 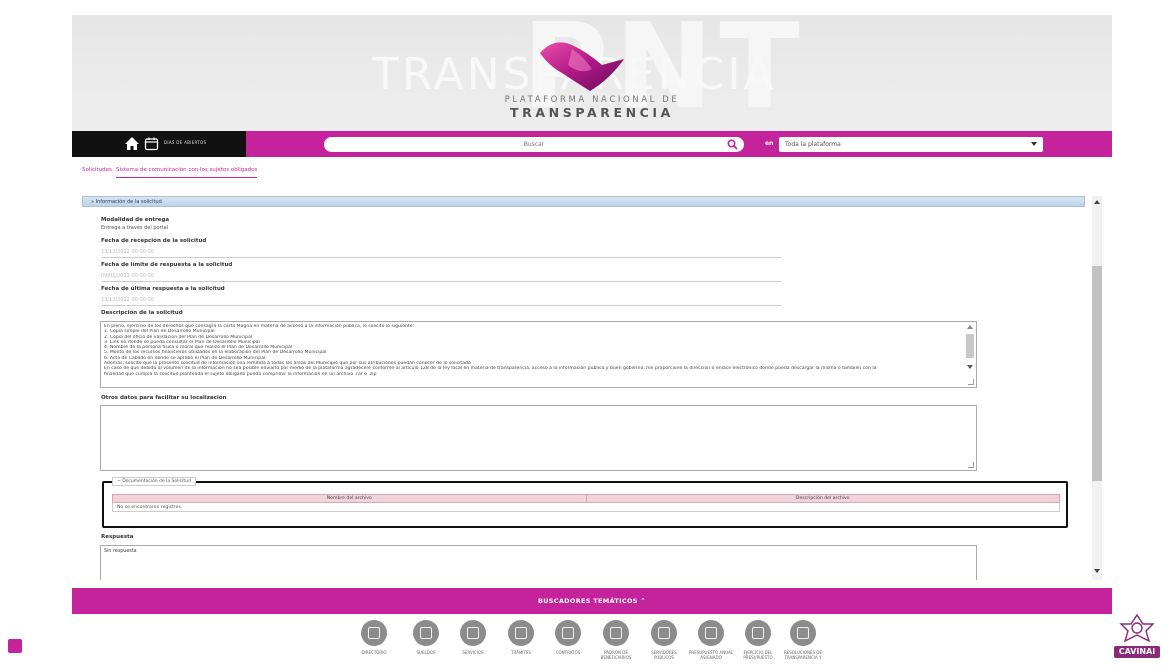 What do you see at coordinates (813, 144) in the screenshot?
I see `scope-select-value: Toda la plataforma` at bounding box center [813, 144].